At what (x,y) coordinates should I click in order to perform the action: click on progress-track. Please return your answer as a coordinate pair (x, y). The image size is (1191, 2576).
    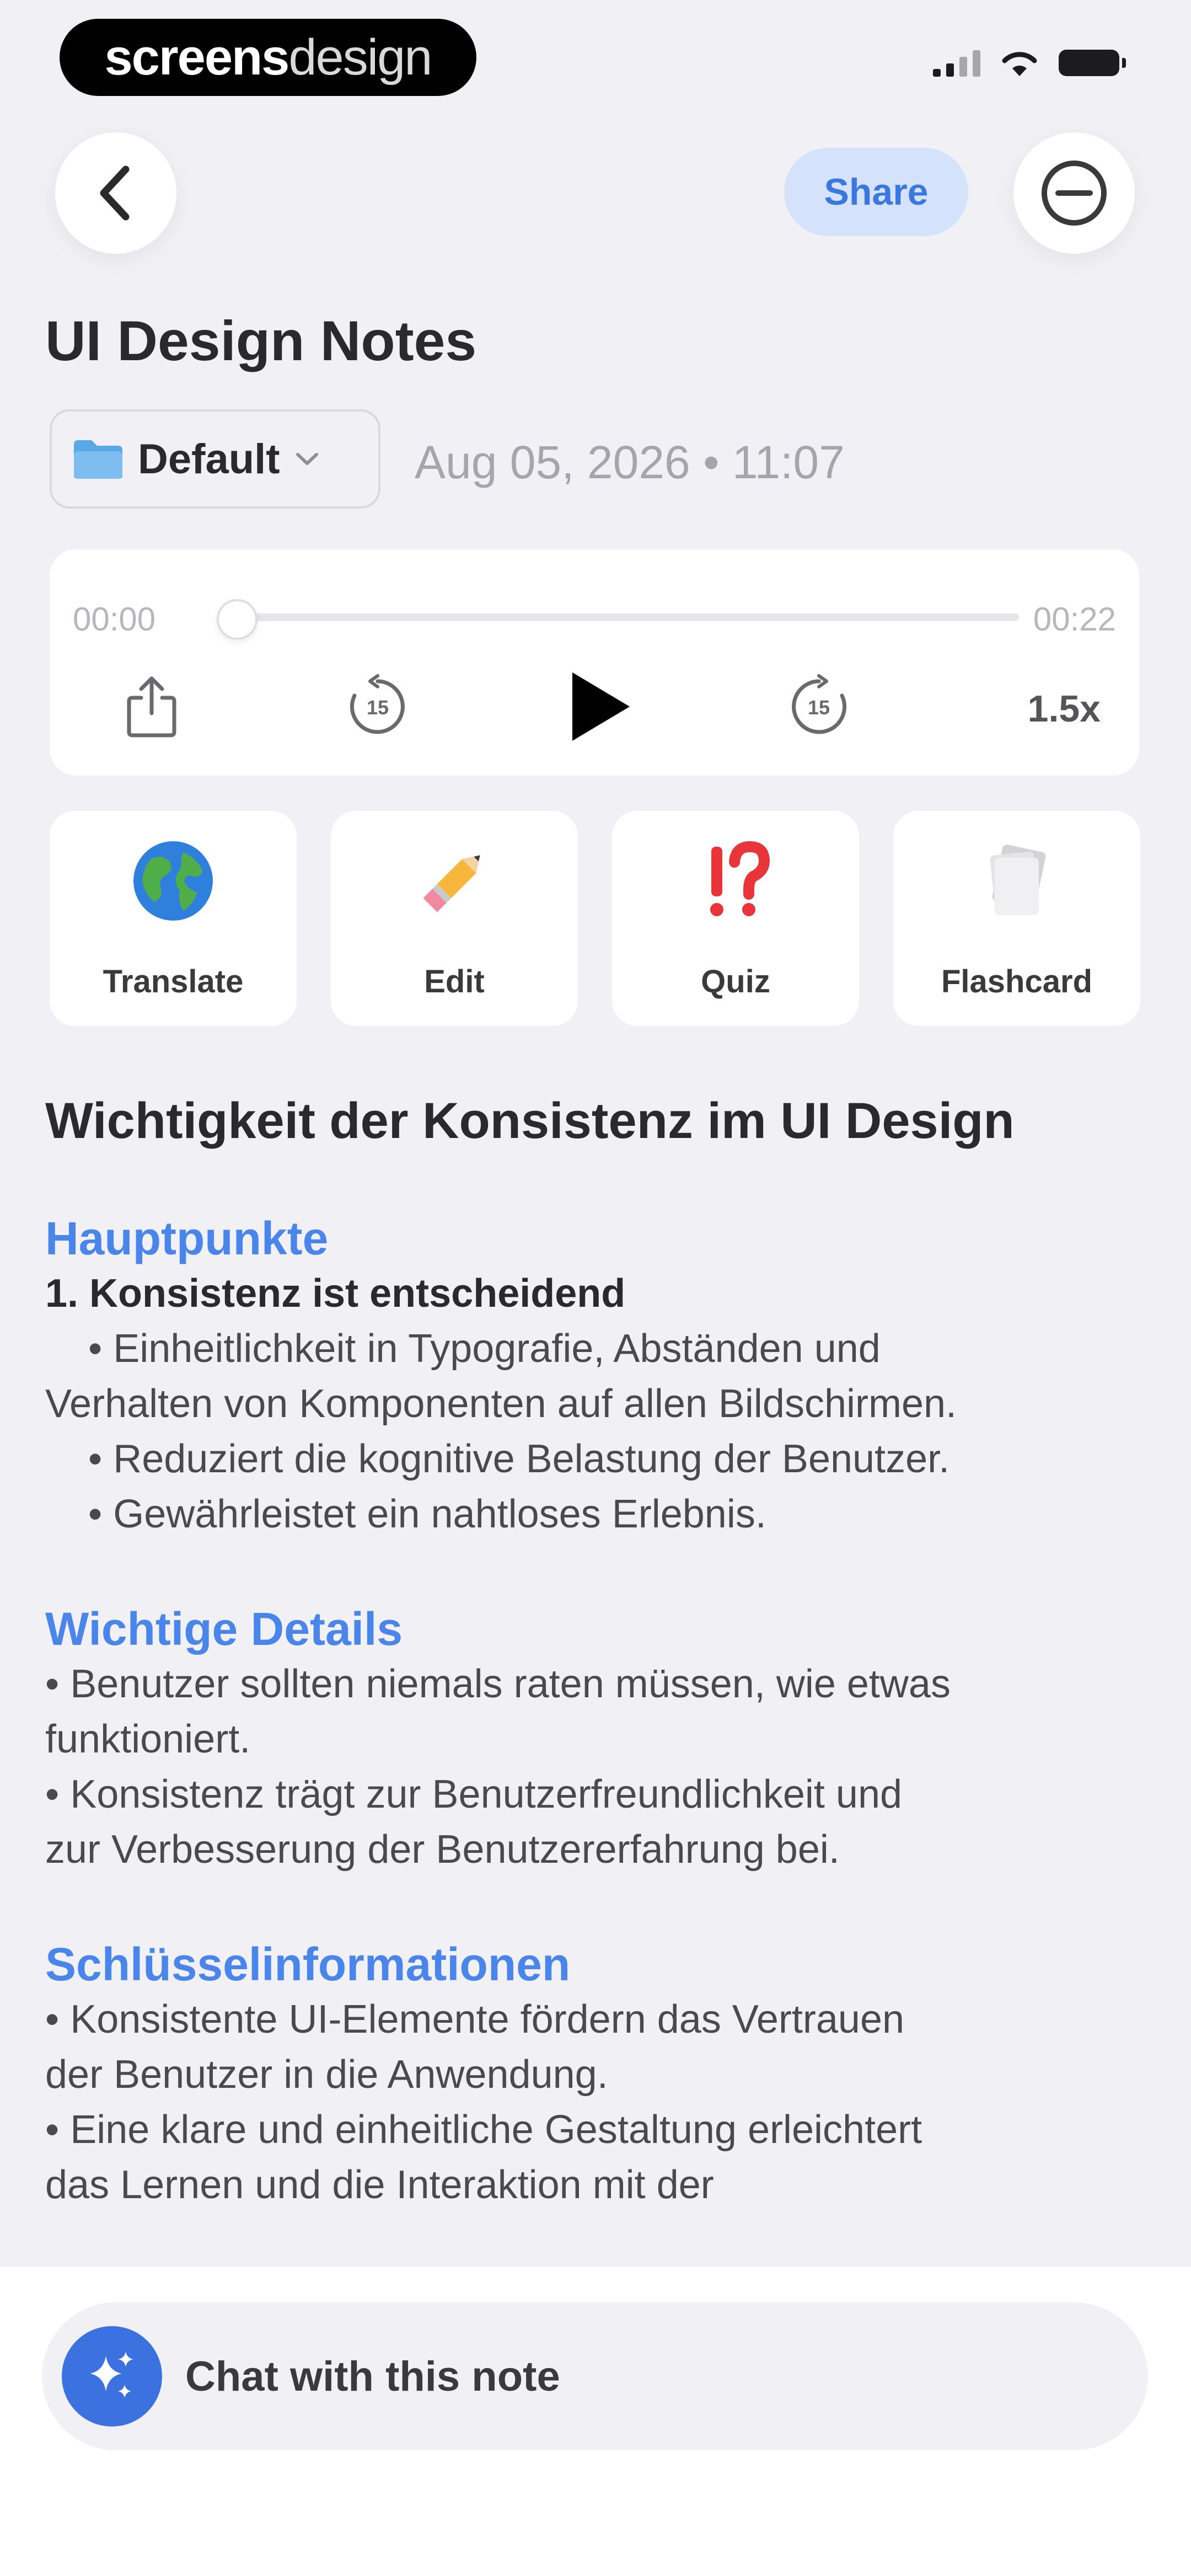
    Looking at the image, I should click on (628, 617).